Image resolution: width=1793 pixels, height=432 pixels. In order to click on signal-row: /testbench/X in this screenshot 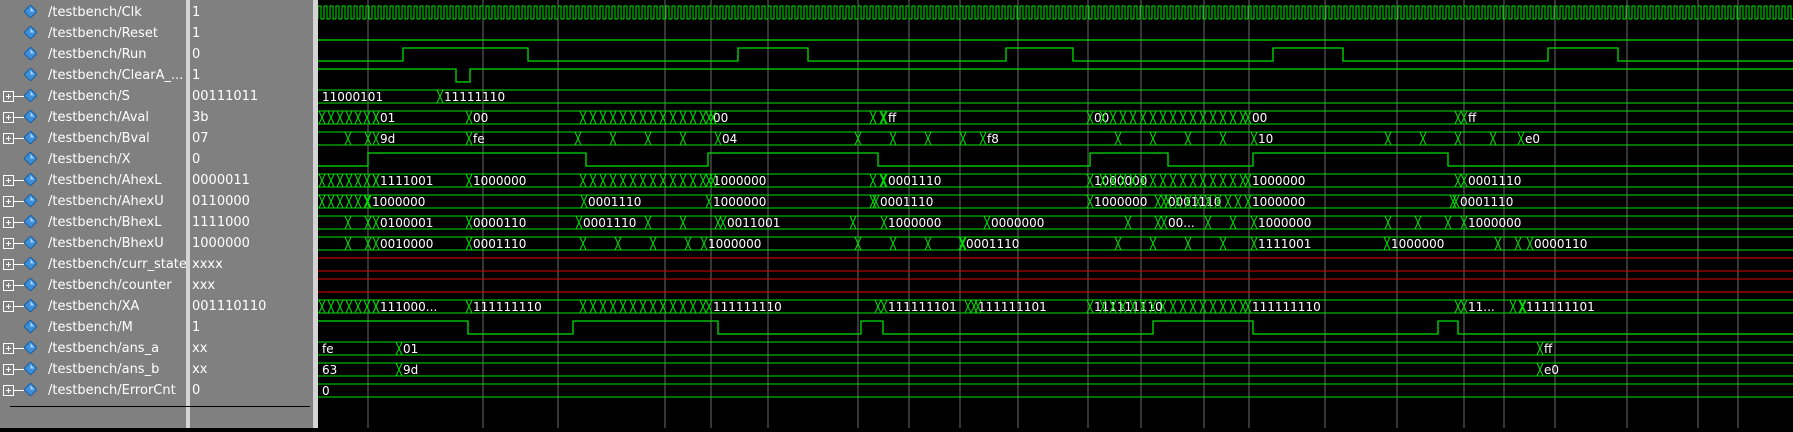, I will do `click(93, 159)`.